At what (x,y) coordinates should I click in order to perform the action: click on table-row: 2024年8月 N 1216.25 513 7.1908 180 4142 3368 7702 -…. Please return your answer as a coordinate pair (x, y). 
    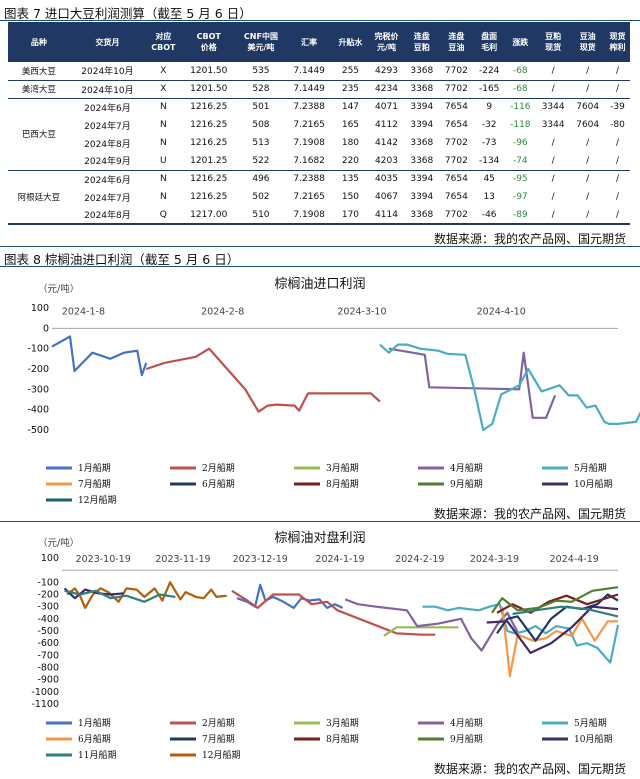
    Looking at the image, I should click on (319, 143).